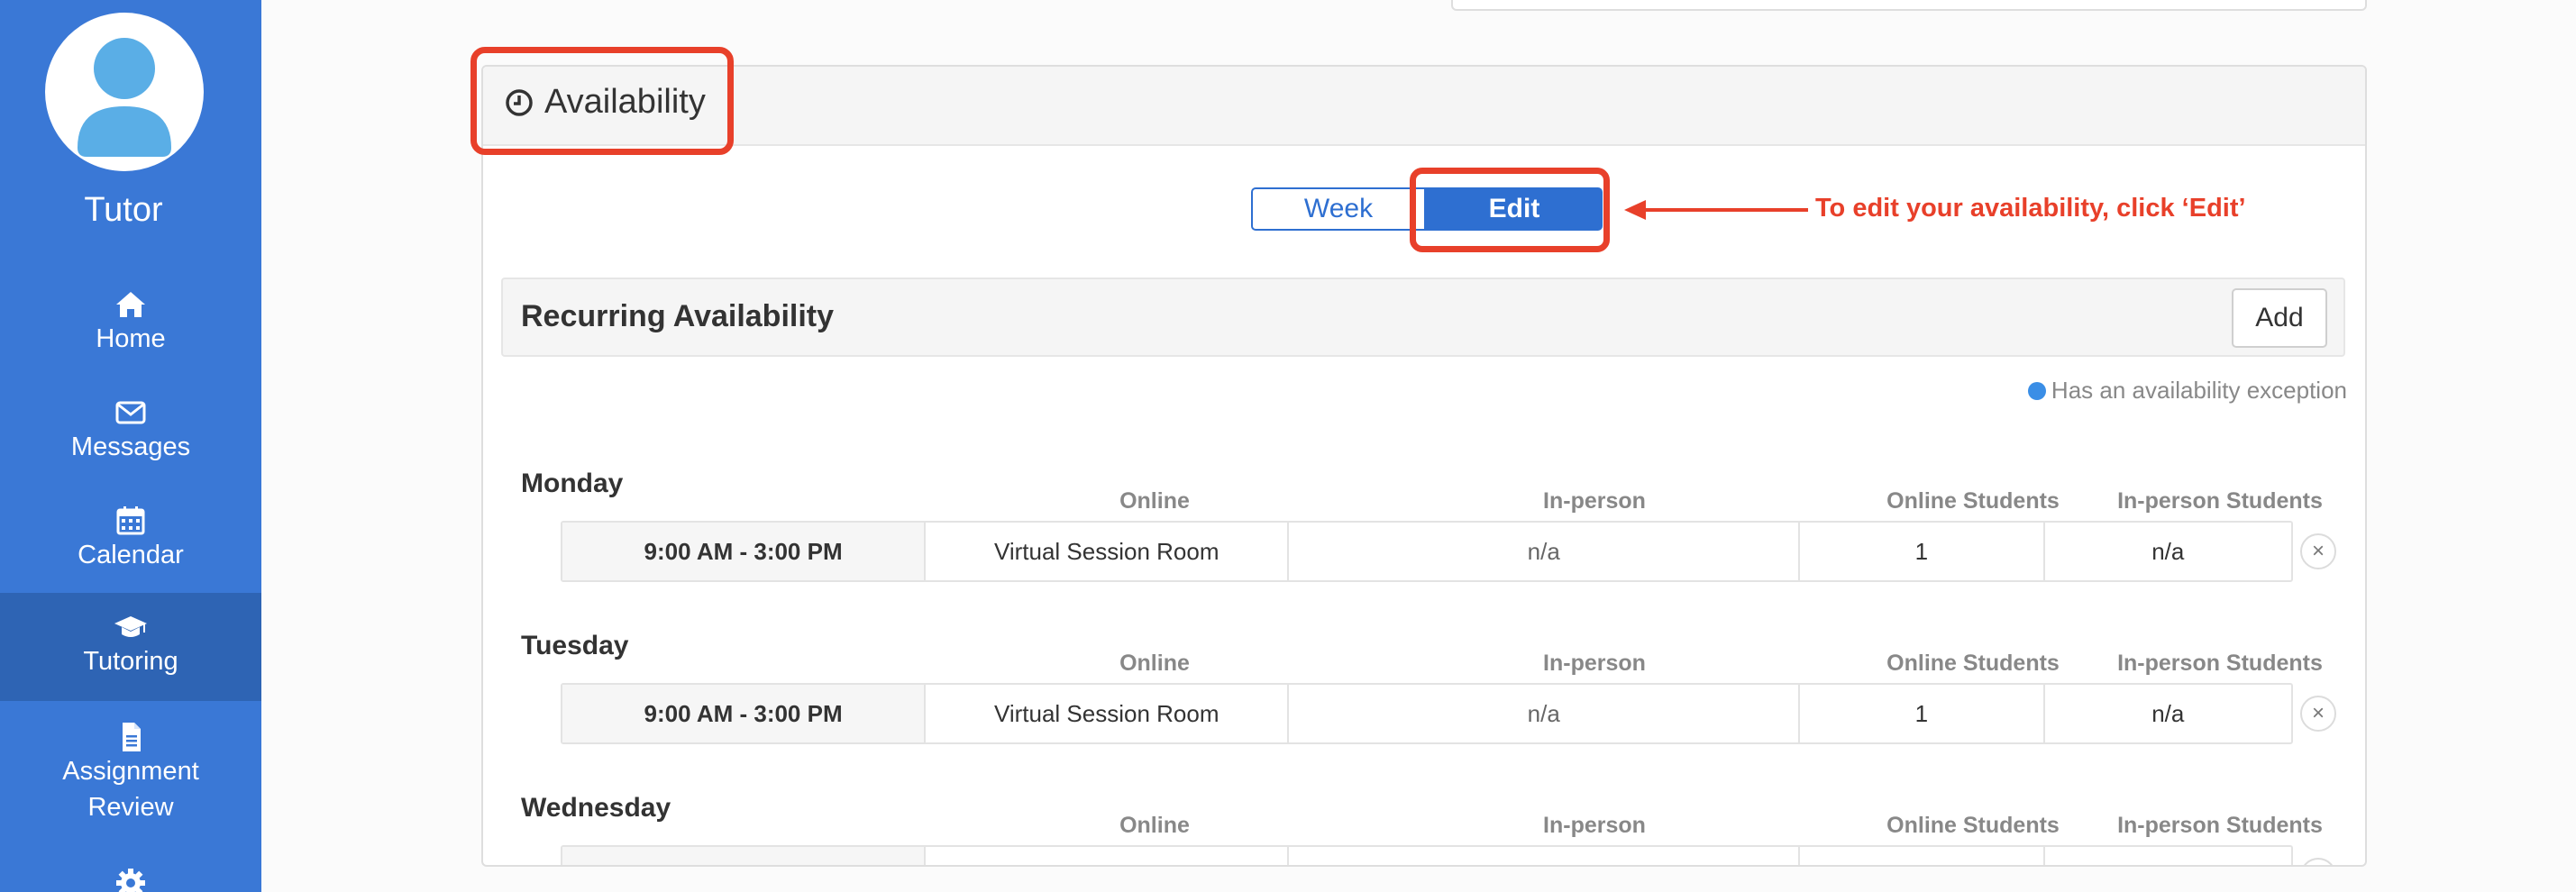  I want to click on title-highlight-box, so click(602, 101).